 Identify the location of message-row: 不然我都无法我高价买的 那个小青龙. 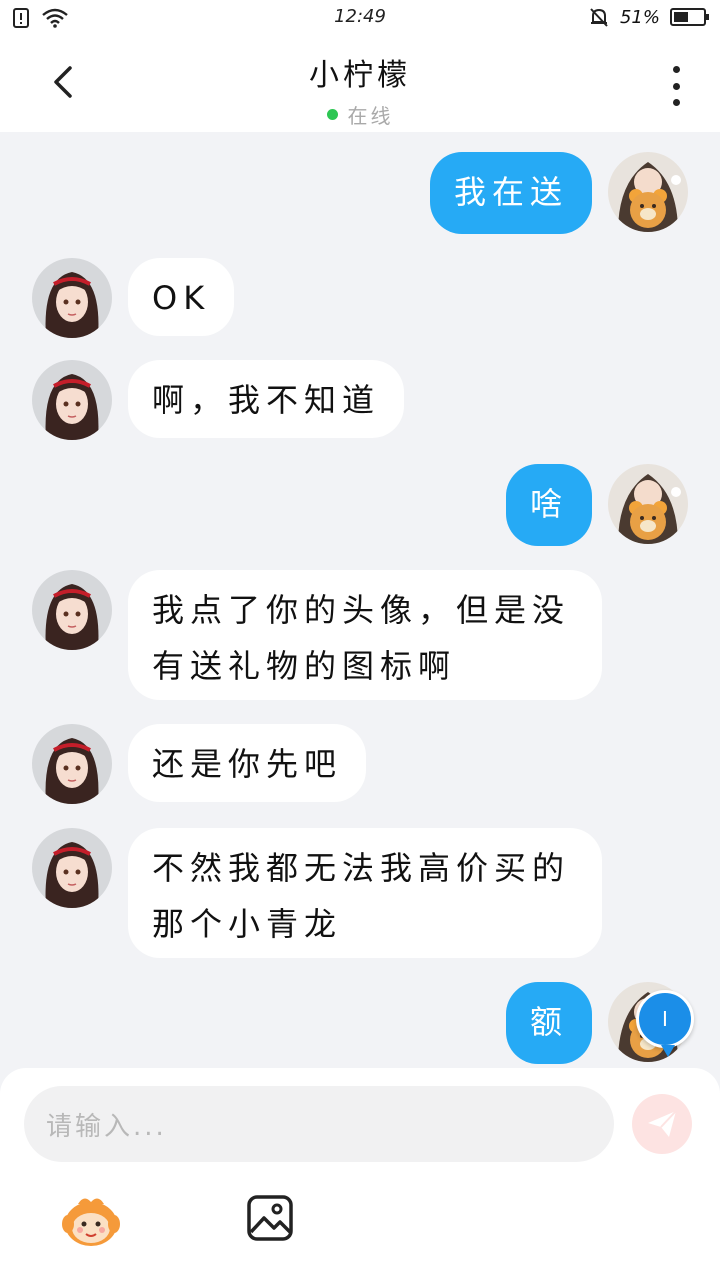
(360, 893).